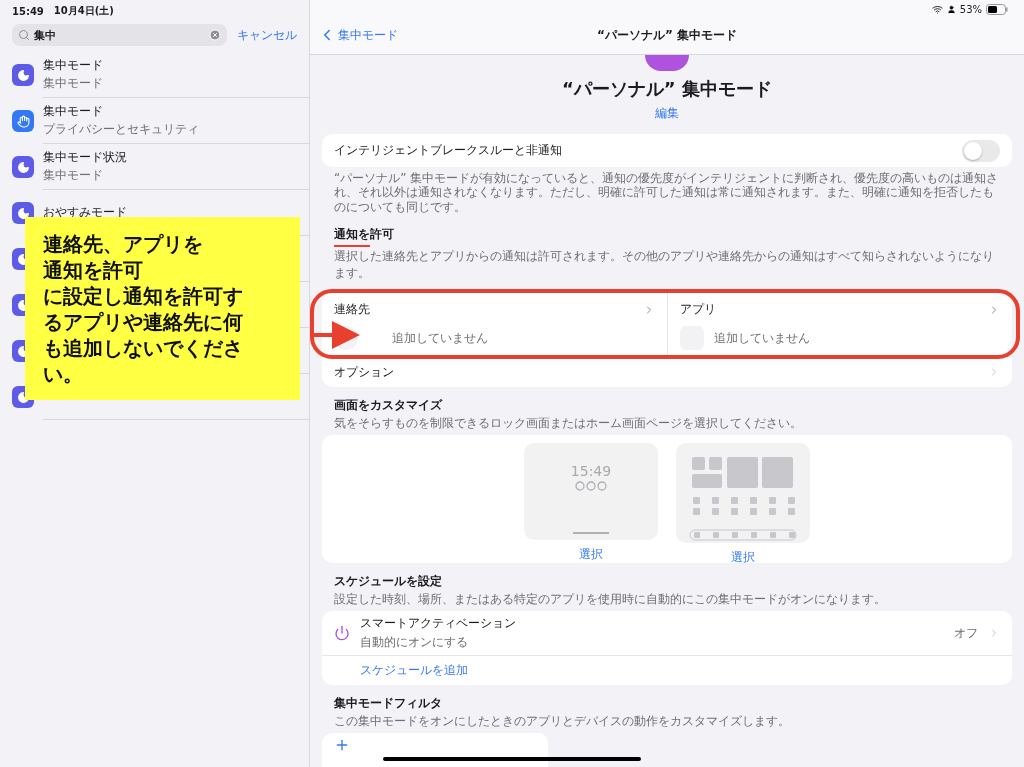  I want to click on status-date: 10月4日(土), so click(83, 11).